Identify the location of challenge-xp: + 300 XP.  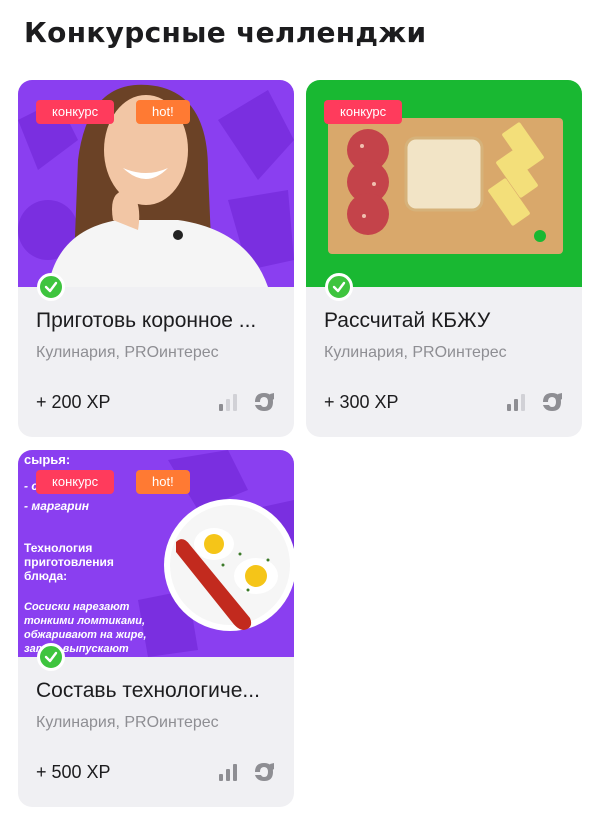
(361, 402).